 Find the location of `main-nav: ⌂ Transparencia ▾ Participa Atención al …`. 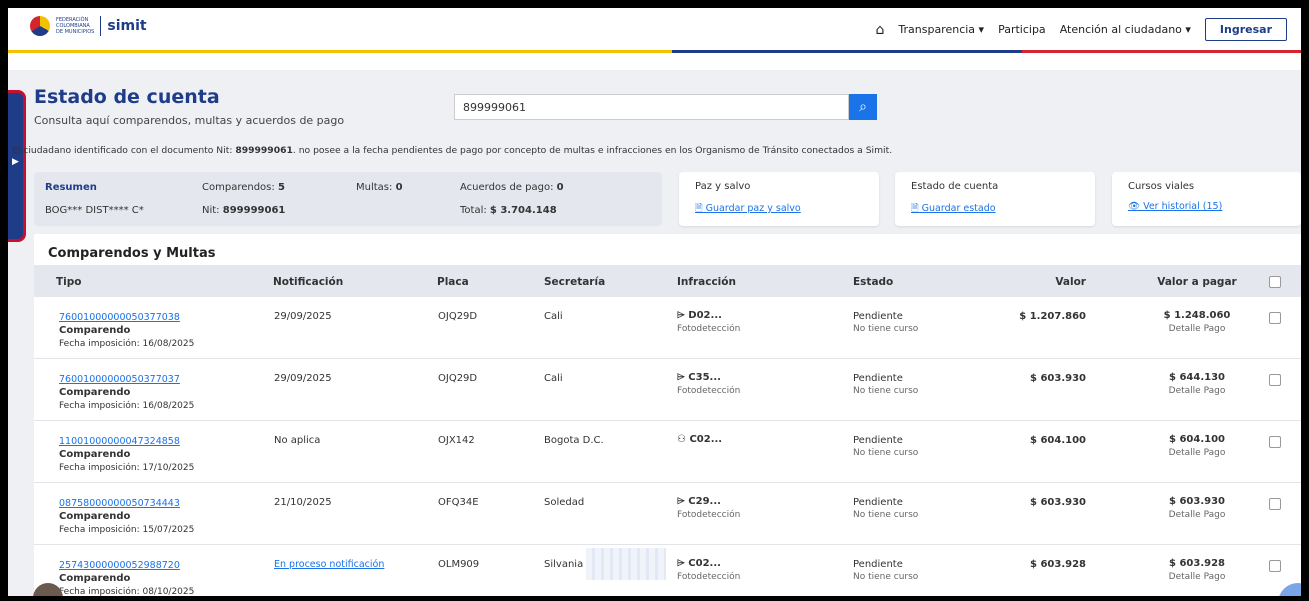

main-nav: ⌂ Transparencia ▾ Participa Atención al … is located at coordinates (1081, 29).